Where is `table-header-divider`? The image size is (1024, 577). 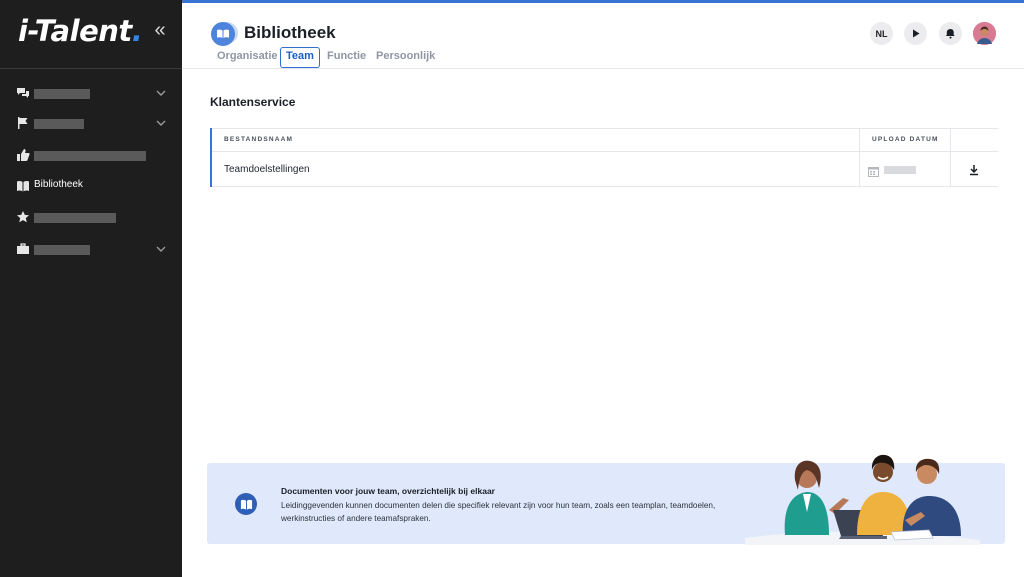
table-header-divider is located at coordinates (605, 151).